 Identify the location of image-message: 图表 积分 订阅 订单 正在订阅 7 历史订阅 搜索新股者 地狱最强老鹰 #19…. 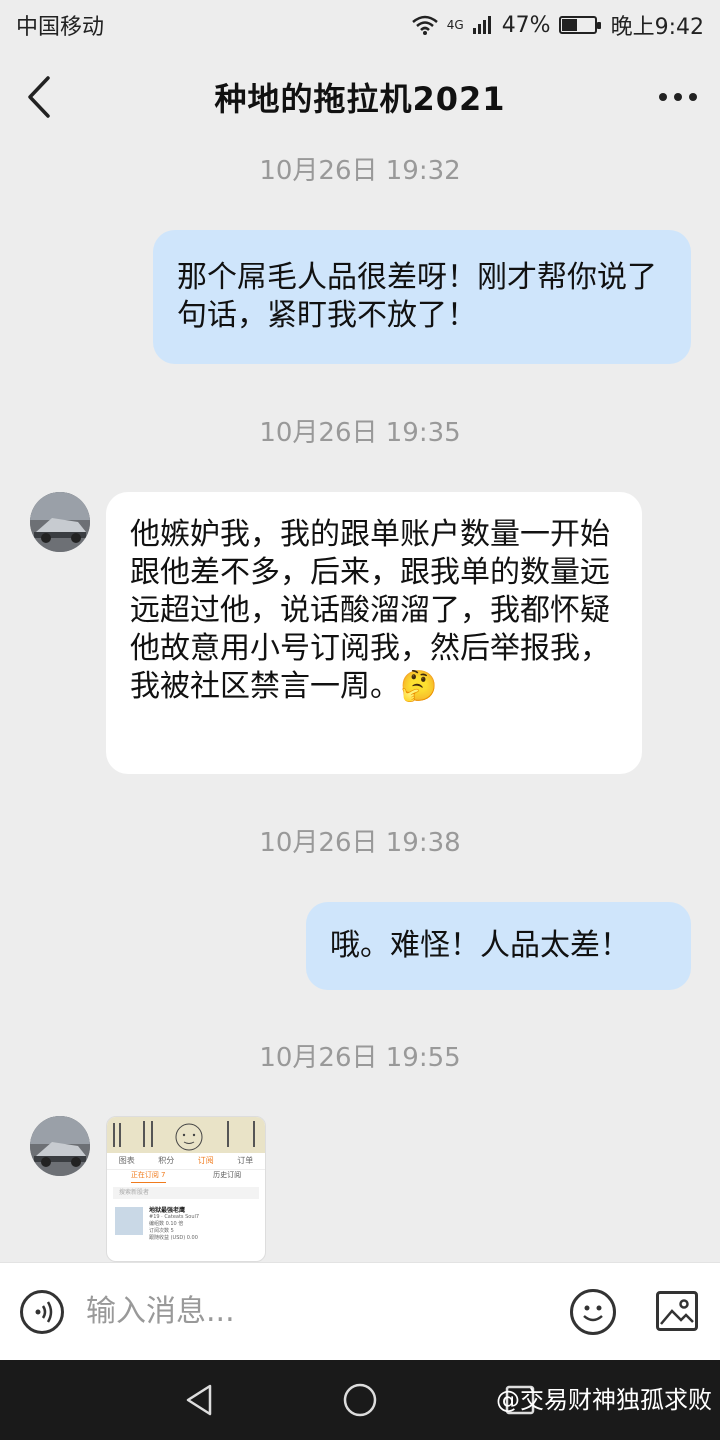
(186, 1189).